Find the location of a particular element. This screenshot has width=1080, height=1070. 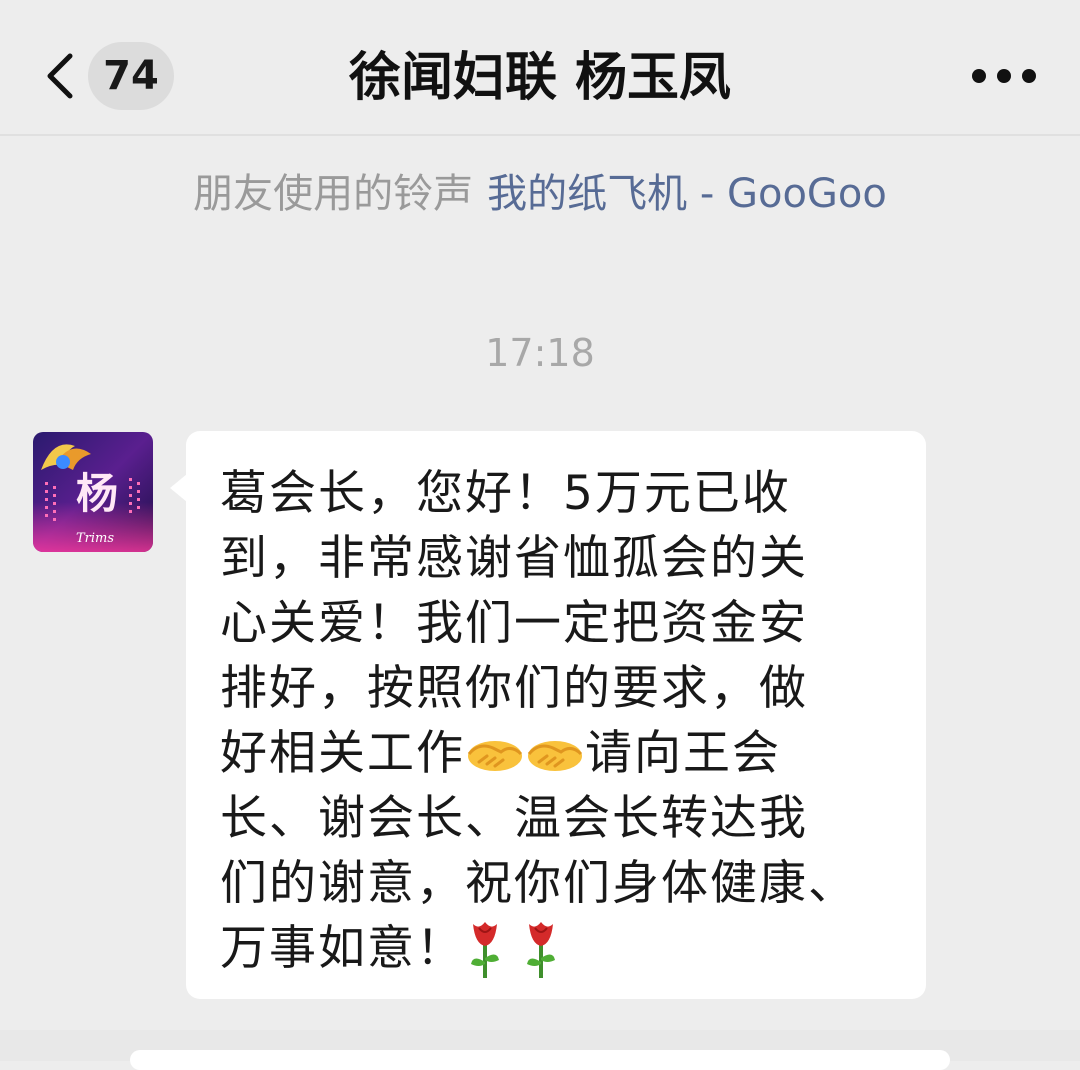

message-timestamp: 17:18 is located at coordinates (540, 353).